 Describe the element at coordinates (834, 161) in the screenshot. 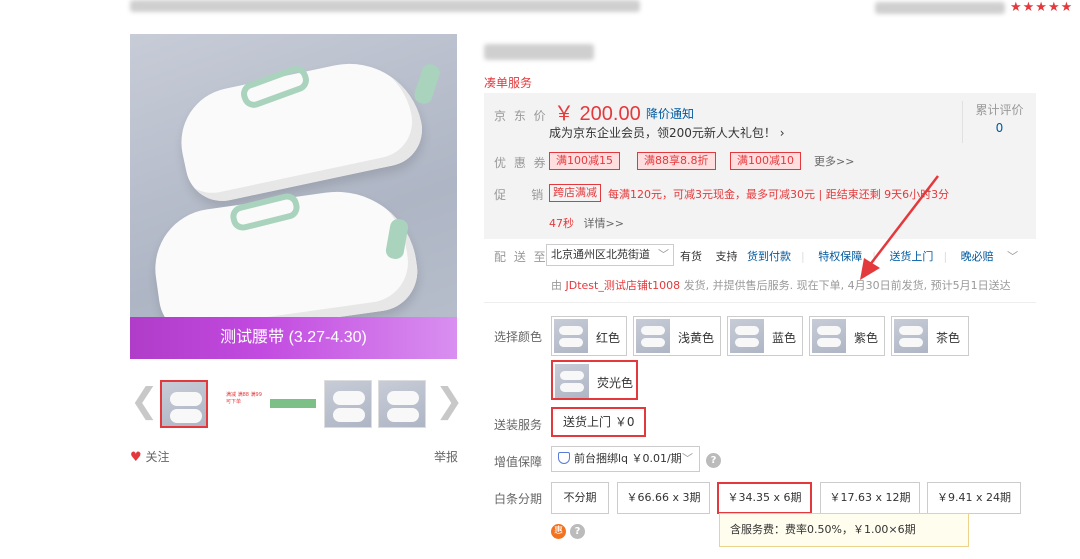

I see `more-coupons-link: 更多>>` at that location.